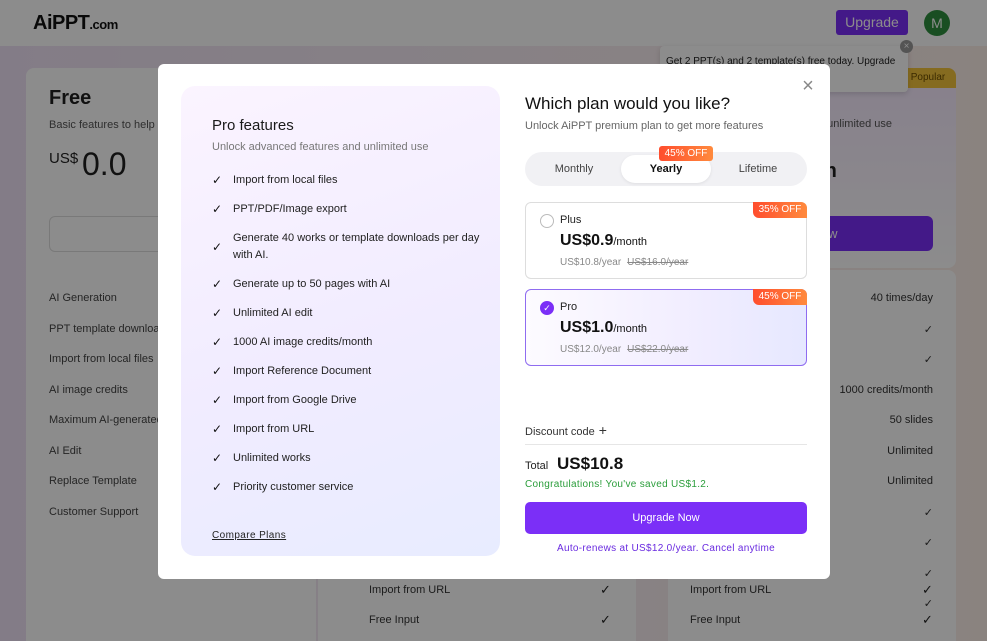  What do you see at coordinates (658, 349) in the screenshot?
I see `pro-plan-original-price: US$22.0/year` at bounding box center [658, 349].